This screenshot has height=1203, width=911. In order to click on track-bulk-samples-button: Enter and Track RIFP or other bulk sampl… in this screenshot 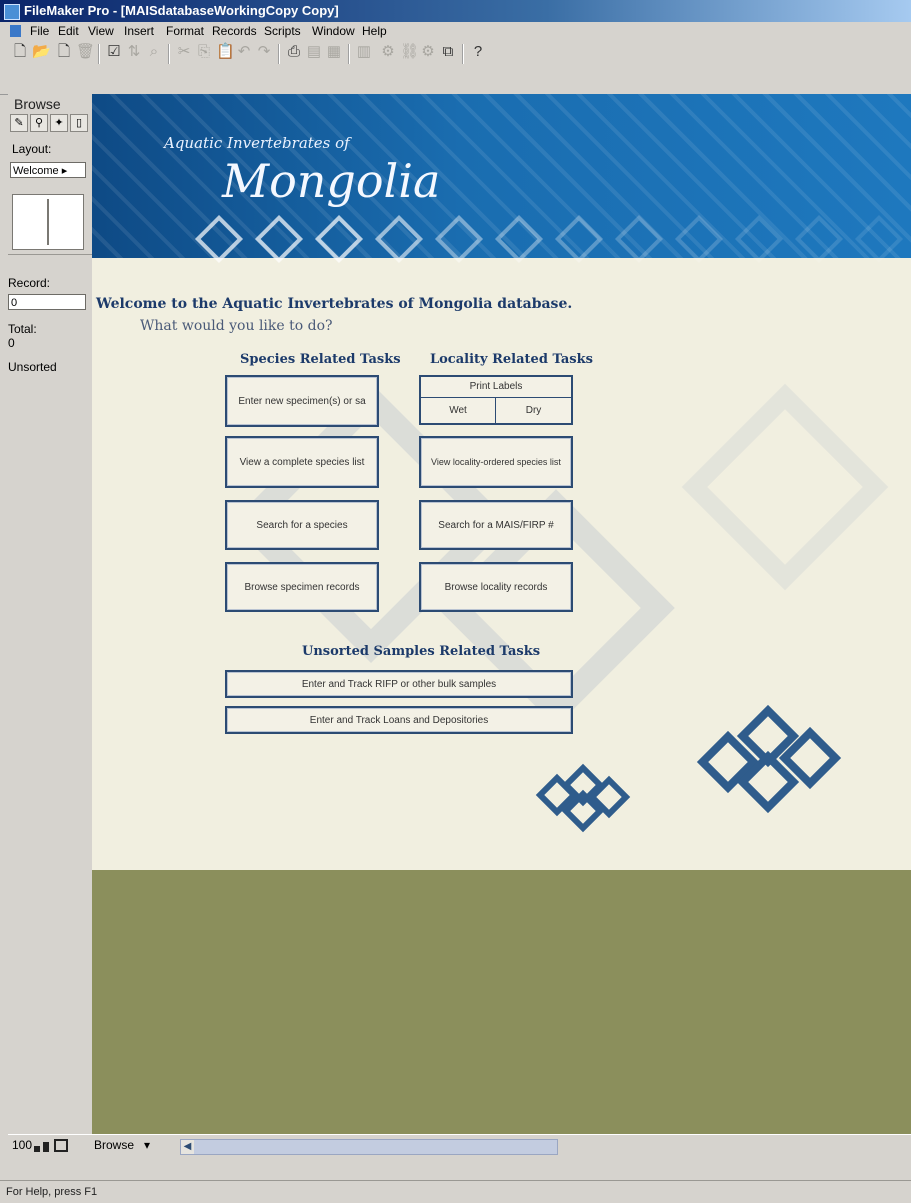, I will do `click(399, 684)`.